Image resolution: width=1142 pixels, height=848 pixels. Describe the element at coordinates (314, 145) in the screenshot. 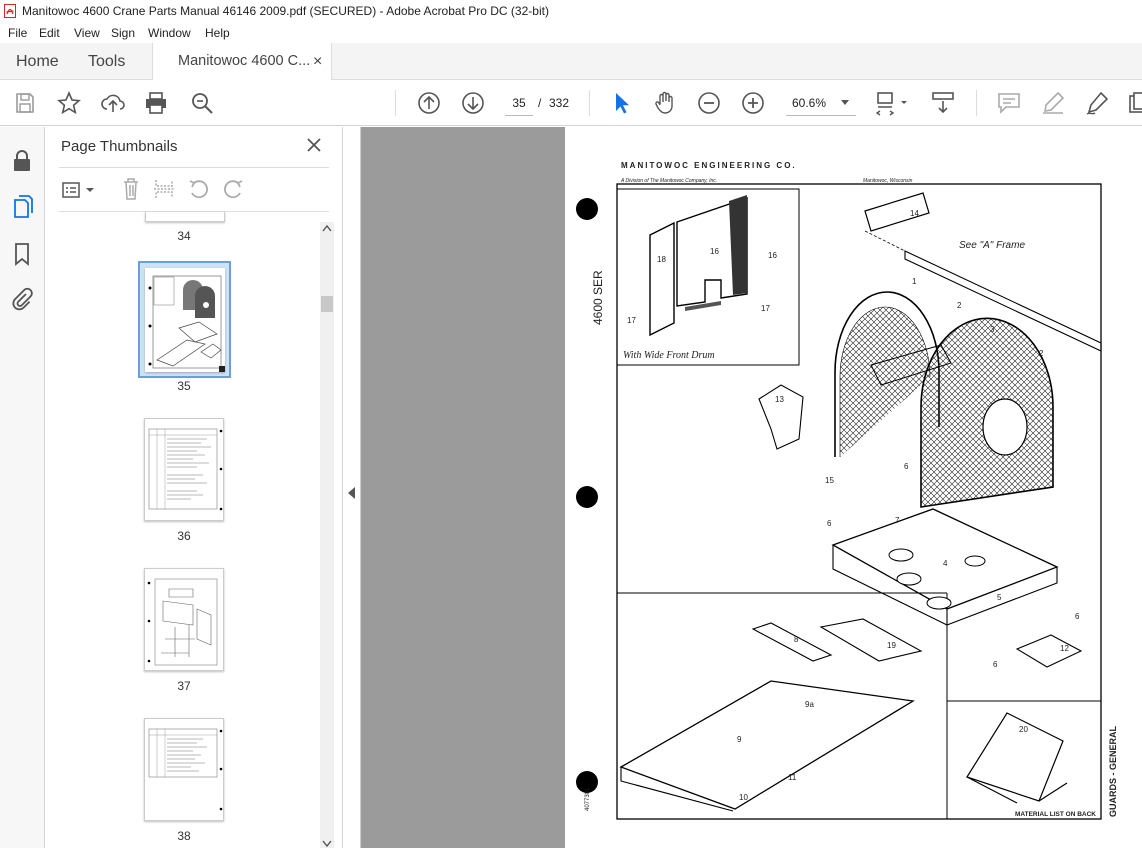

I see `close-panel-icon` at that location.